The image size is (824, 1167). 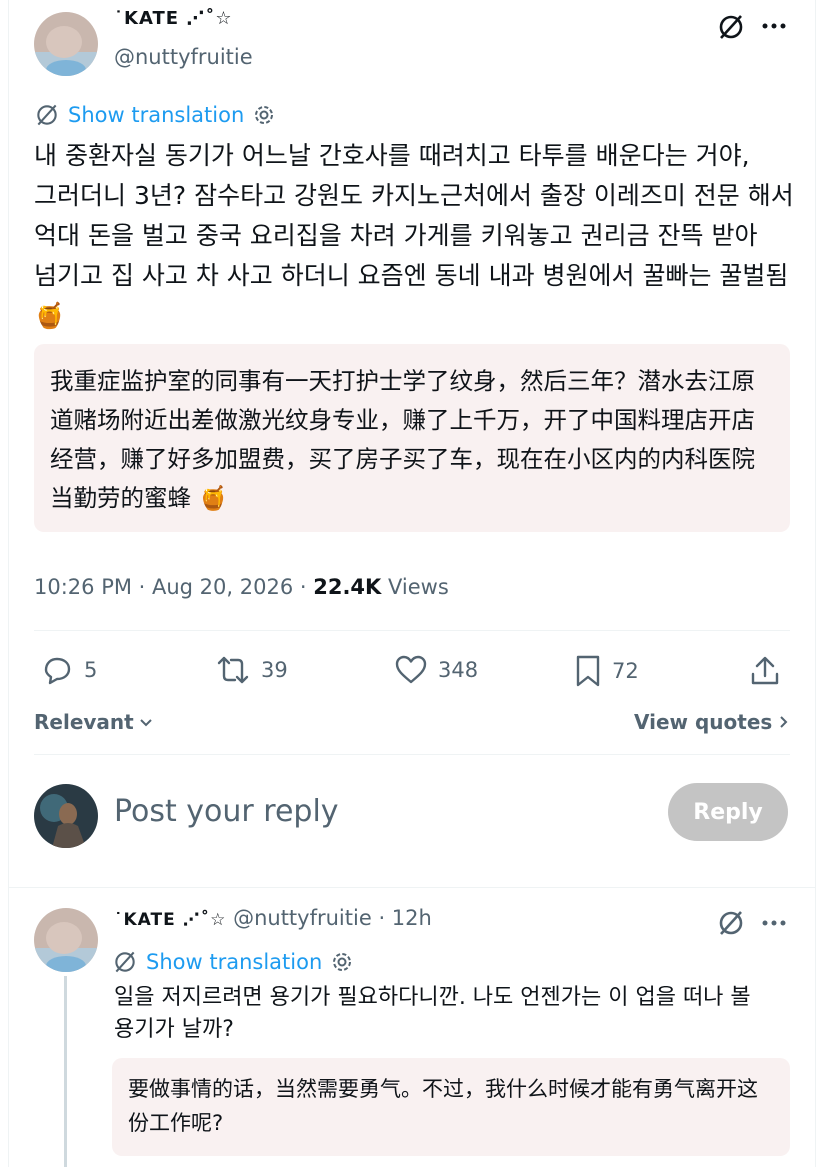 What do you see at coordinates (8, 583) in the screenshot?
I see `left-border` at bounding box center [8, 583].